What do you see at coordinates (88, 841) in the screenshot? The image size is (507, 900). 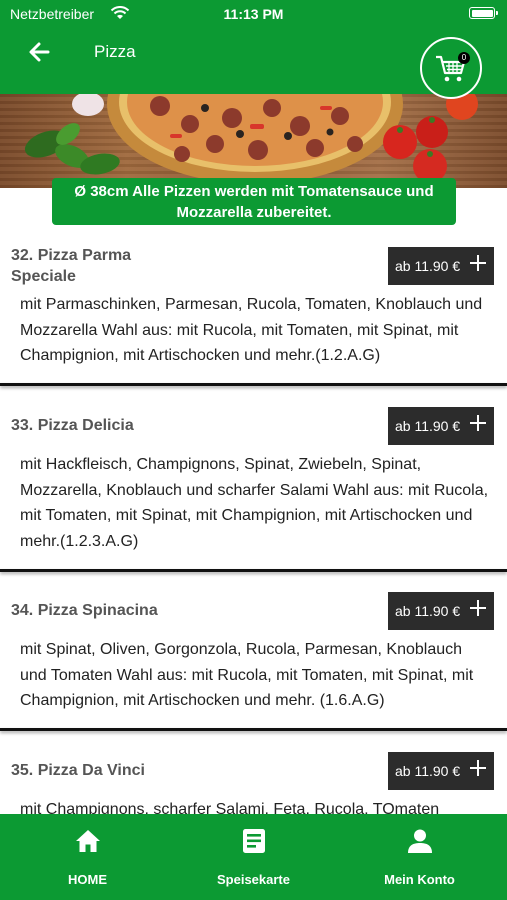 I see `home-icon` at bounding box center [88, 841].